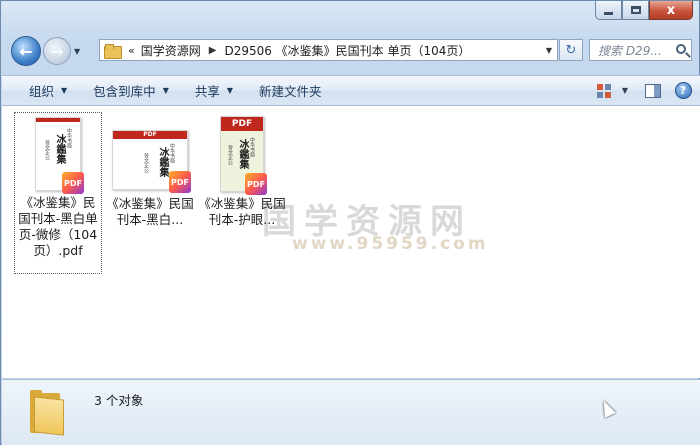 Image resolution: width=700 pixels, height=445 pixels. I want to click on help-button: ?, so click(683, 91).